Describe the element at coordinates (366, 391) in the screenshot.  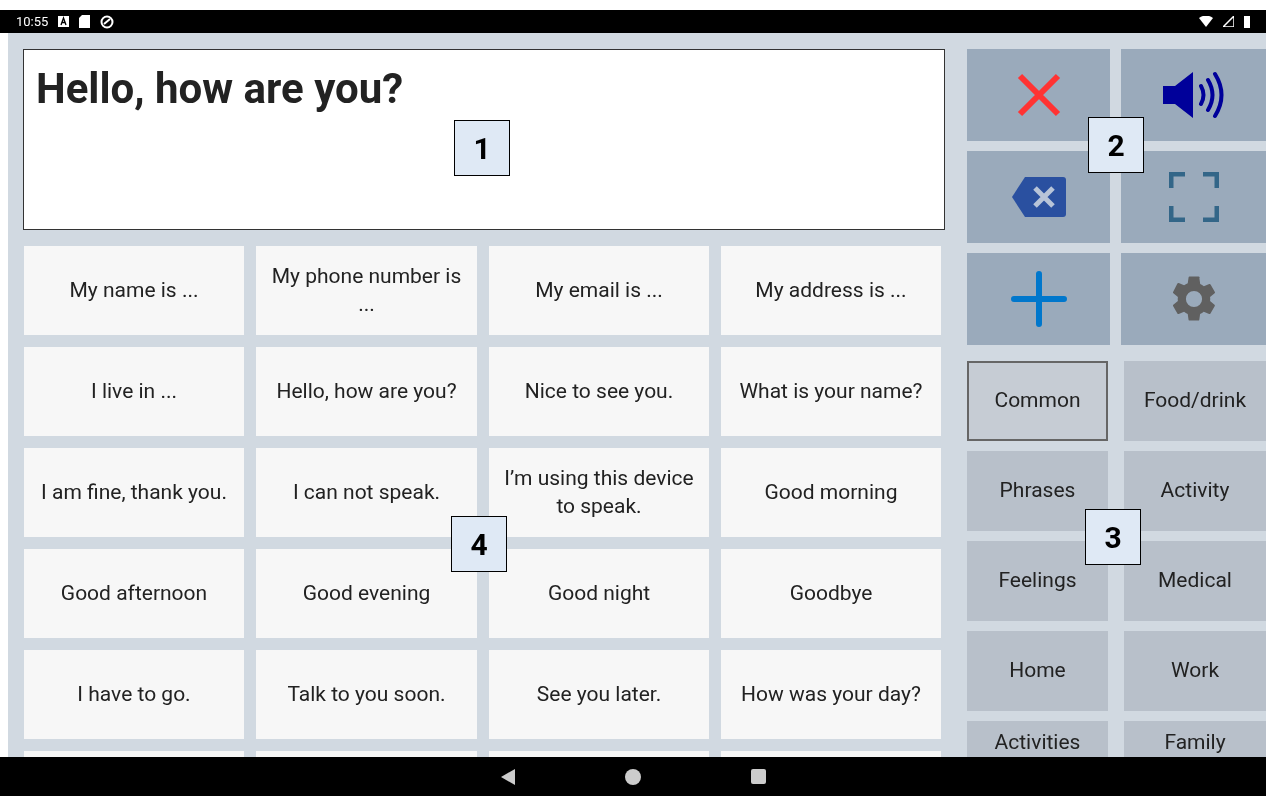
I see `phrase-button: Hello, how are you?` at that location.